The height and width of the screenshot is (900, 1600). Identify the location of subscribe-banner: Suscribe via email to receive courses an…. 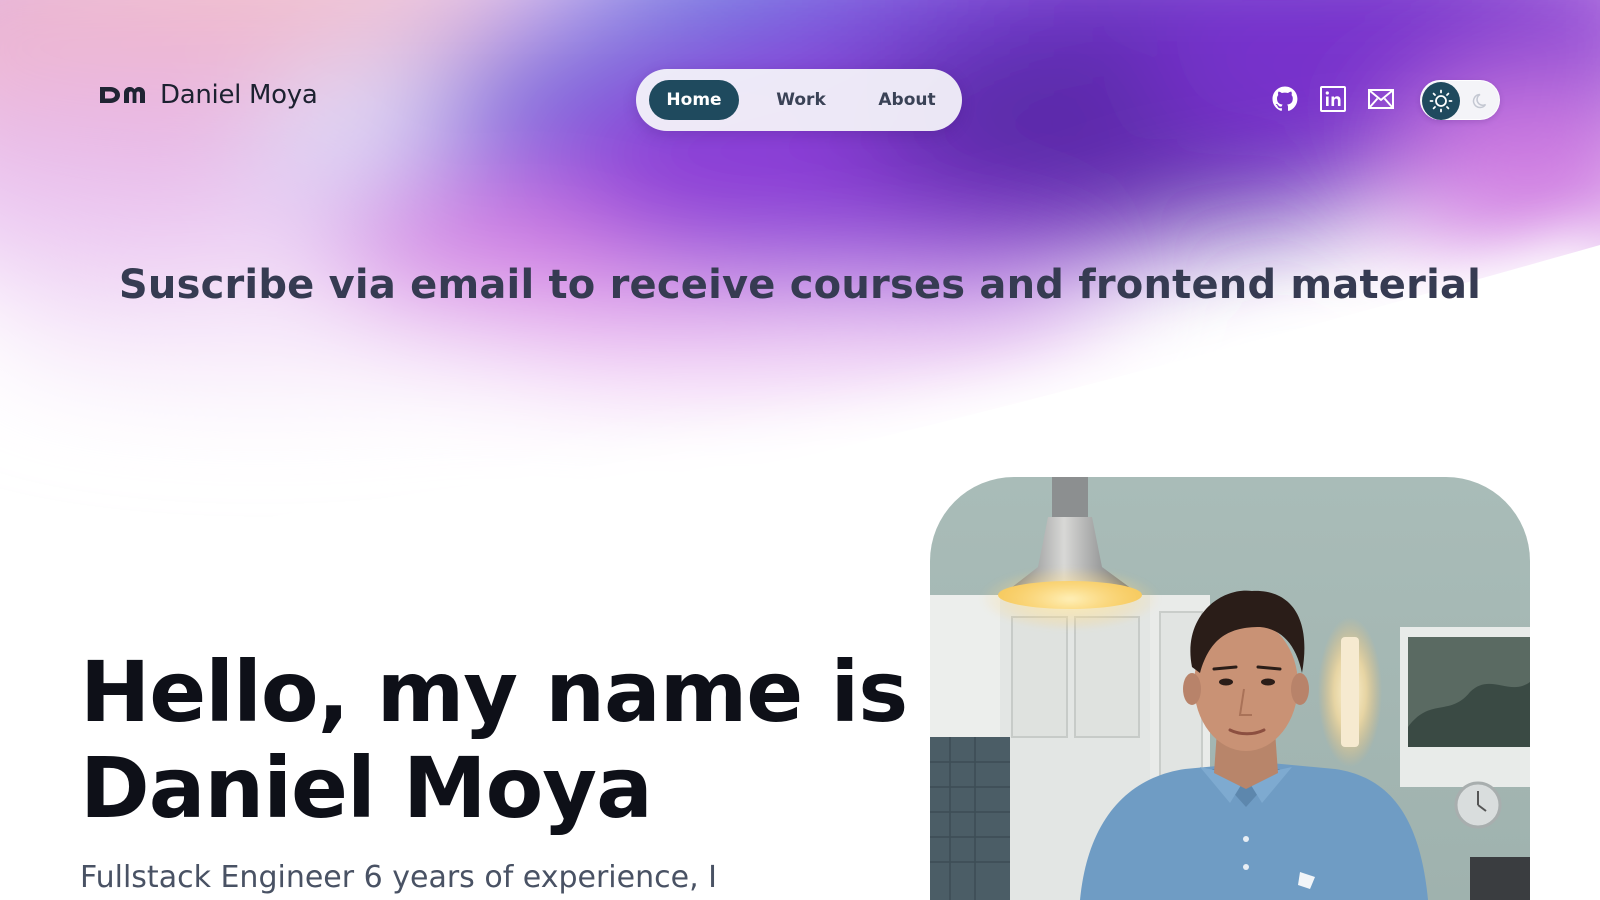
(800, 285).